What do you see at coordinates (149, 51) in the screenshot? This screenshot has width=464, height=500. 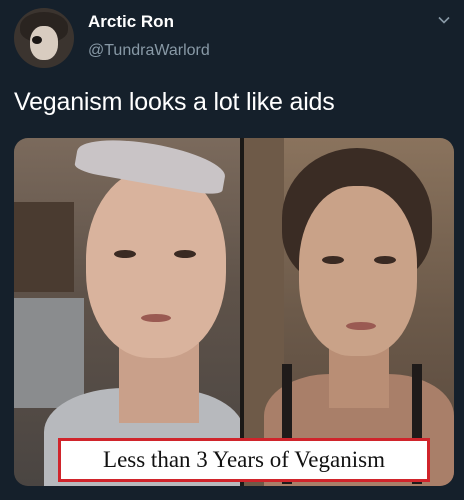 I see `user-handle: @TundraWarlord` at bounding box center [149, 51].